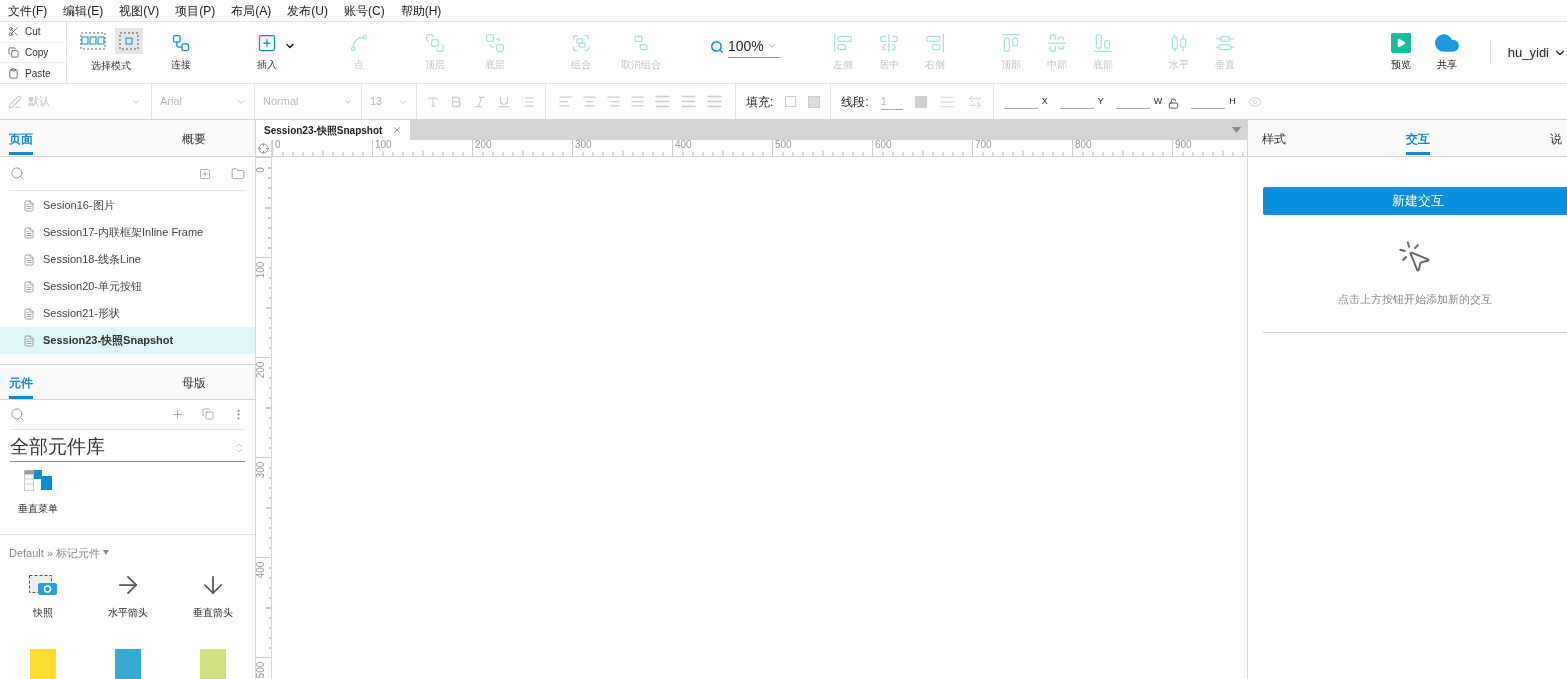 This screenshot has height=679, width=1567. What do you see at coordinates (28, 10) in the screenshot?
I see `menu-item: 文件(F)` at bounding box center [28, 10].